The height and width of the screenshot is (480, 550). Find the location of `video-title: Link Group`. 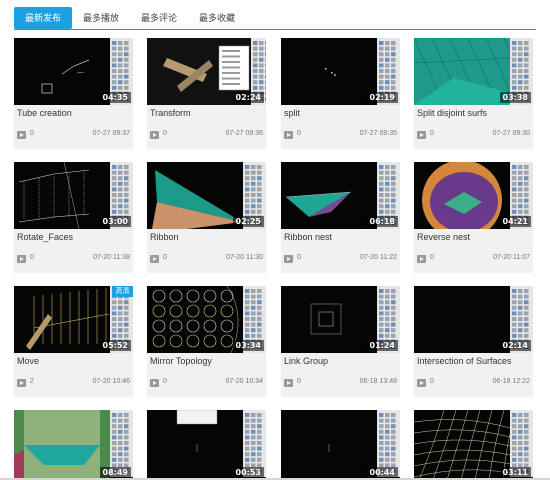

video-title: Link Group is located at coordinates (306, 361).